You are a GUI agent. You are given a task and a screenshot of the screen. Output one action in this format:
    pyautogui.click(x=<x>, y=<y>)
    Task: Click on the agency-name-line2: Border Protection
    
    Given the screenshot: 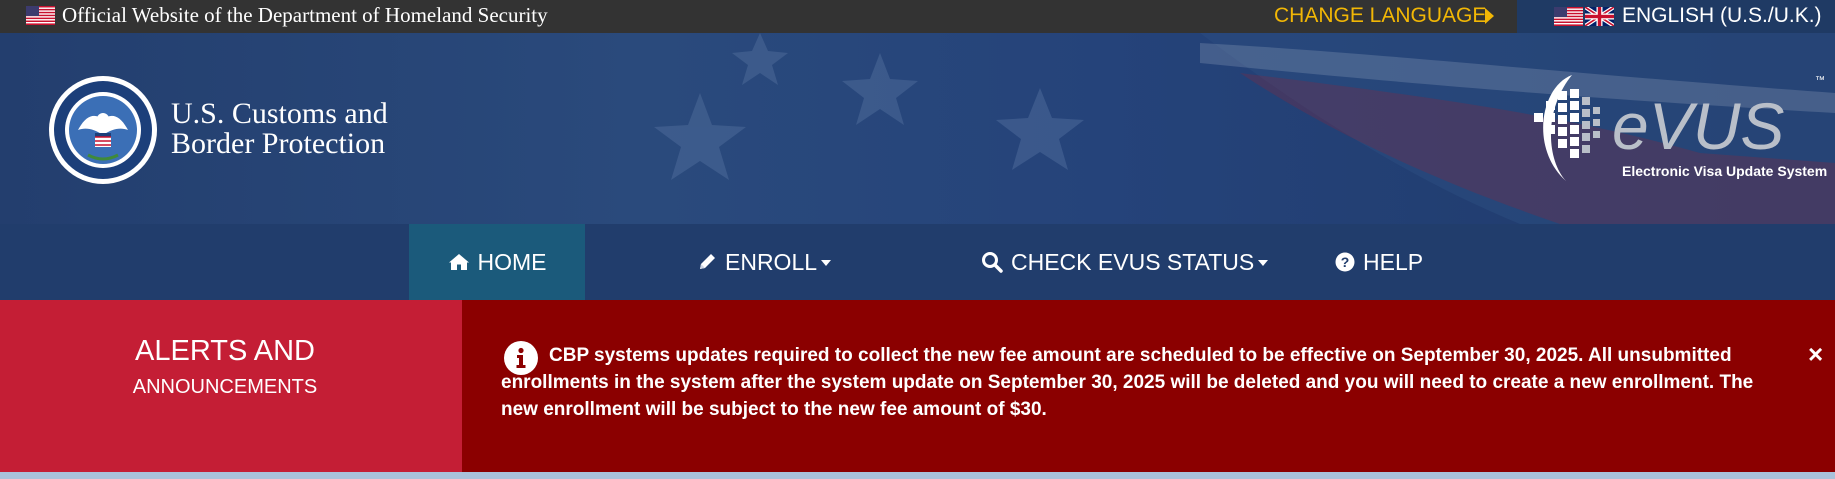 What is the action you would take?
    pyautogui.click(x=278, y=143)
    